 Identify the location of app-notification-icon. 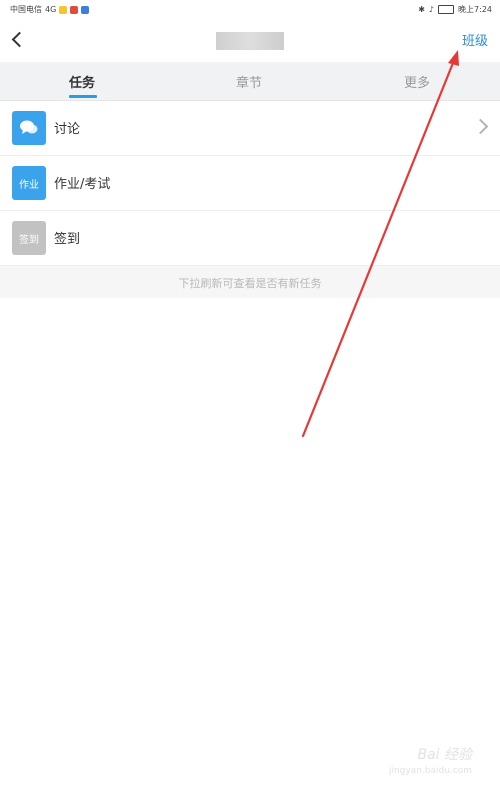
(74, 9).